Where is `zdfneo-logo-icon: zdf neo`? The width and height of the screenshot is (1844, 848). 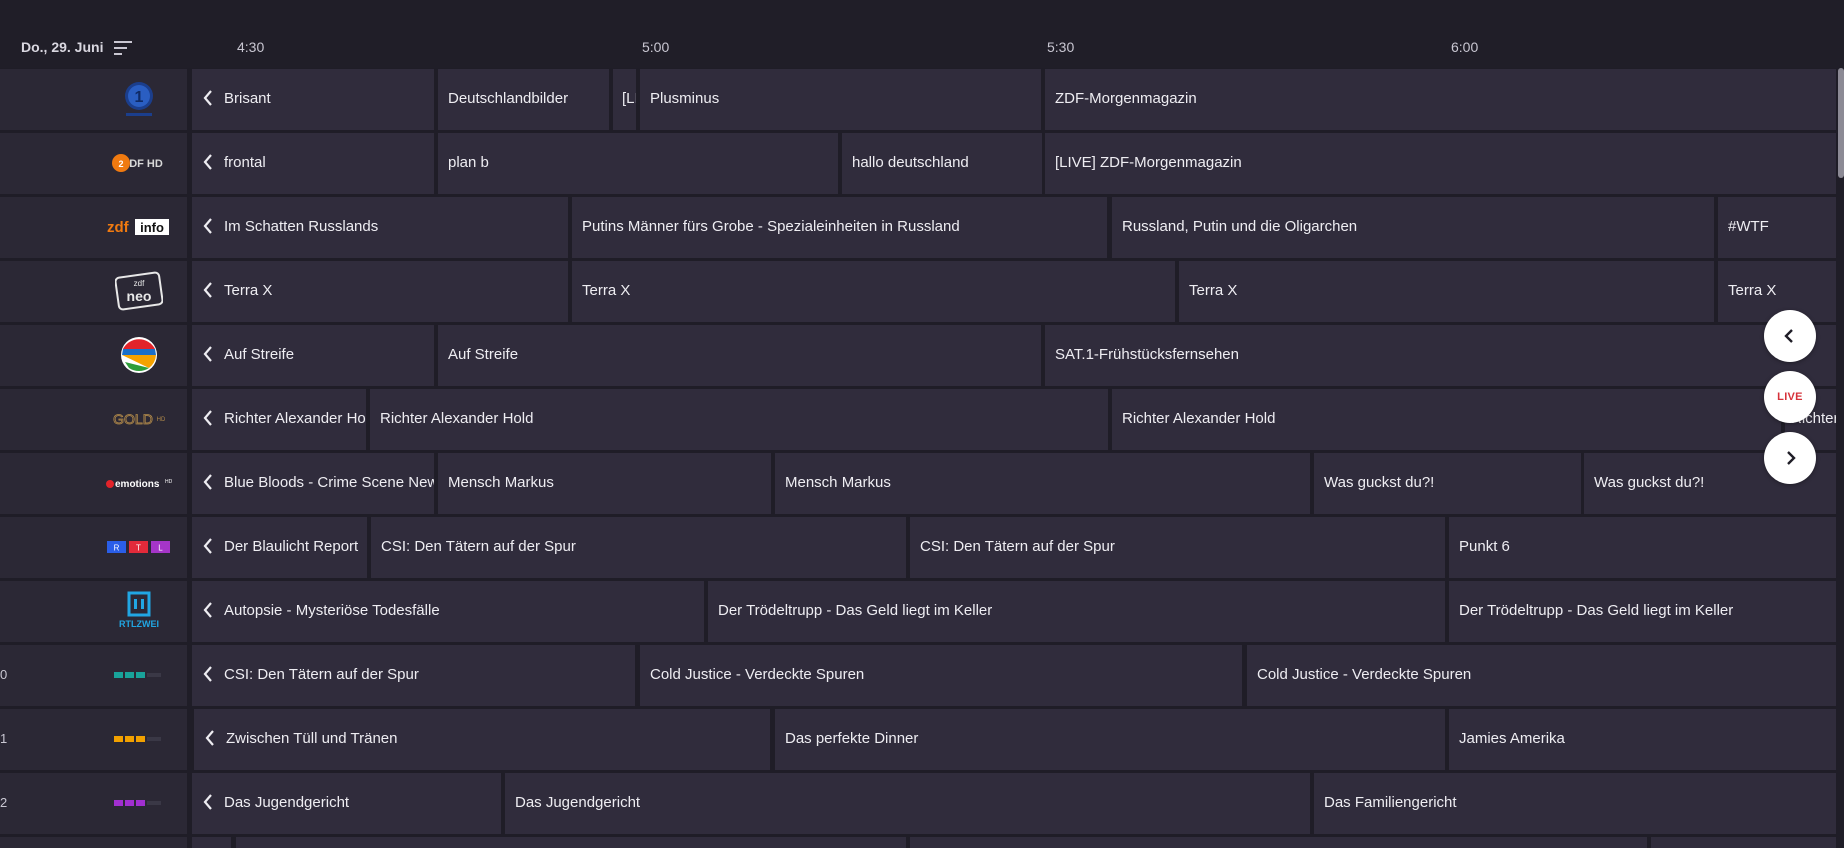
zdfneo-logo-icon: zdf neo is located at coordinates (139, 291).